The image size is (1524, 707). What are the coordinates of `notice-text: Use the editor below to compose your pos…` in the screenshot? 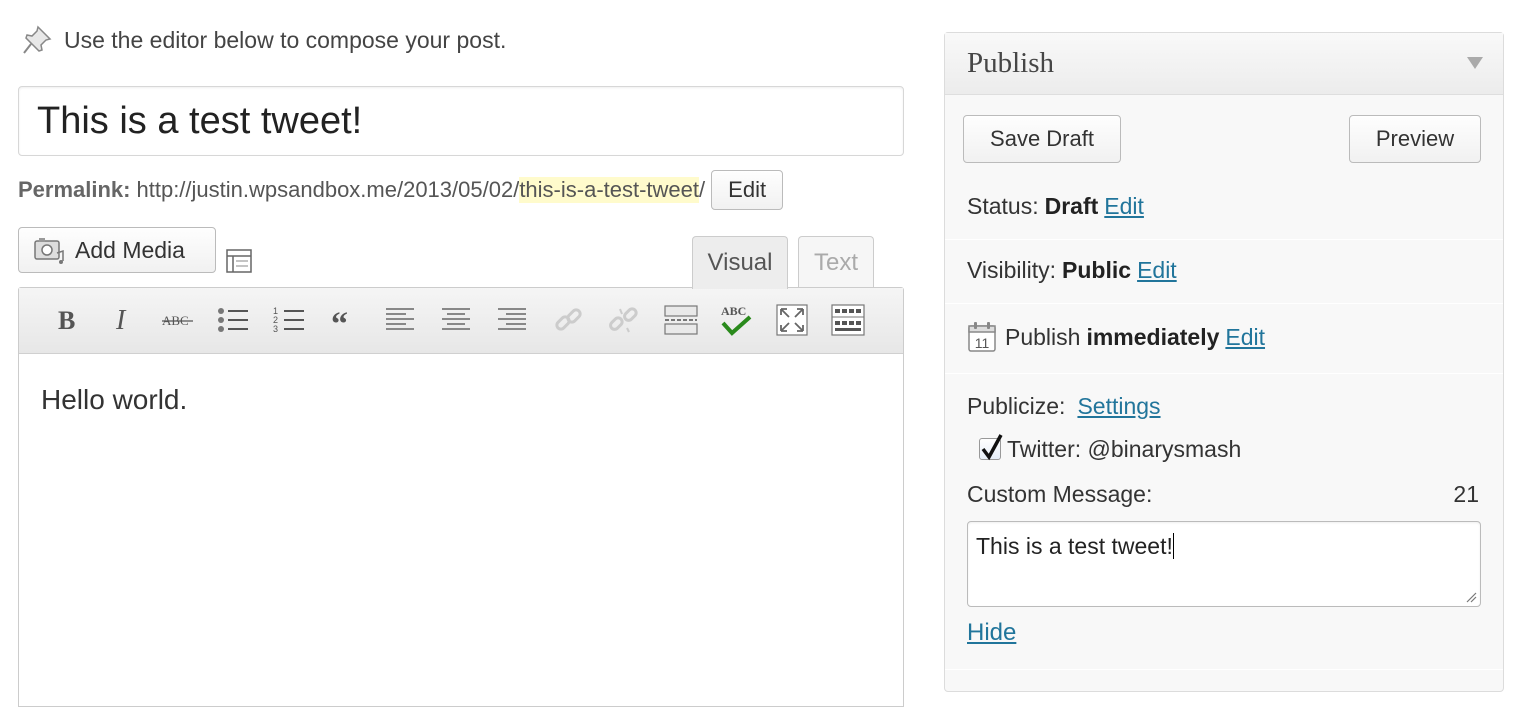 It's located at (285, 39).